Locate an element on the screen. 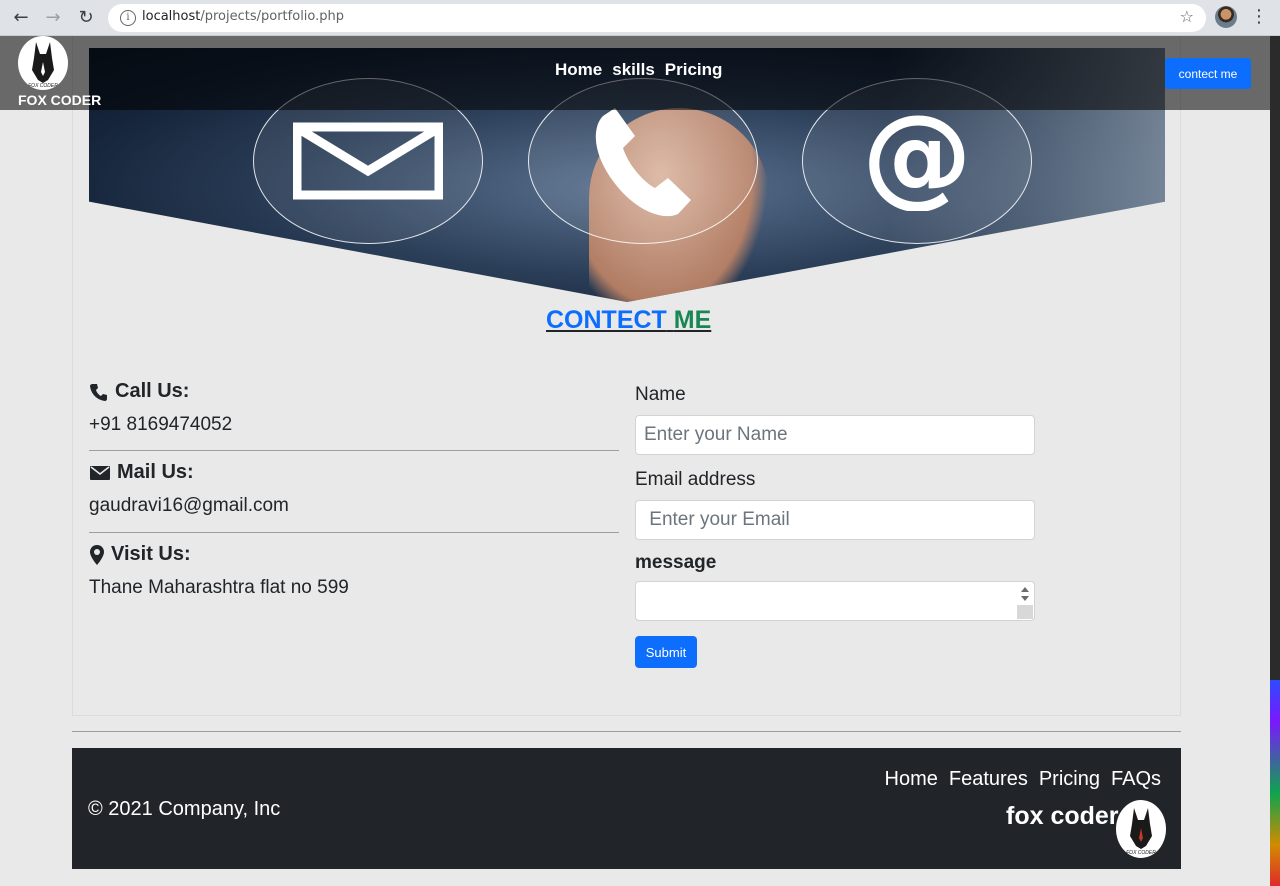 The width and height of the screenshot is (1280, 886). message-textarea is located at coordinates (835, 601).